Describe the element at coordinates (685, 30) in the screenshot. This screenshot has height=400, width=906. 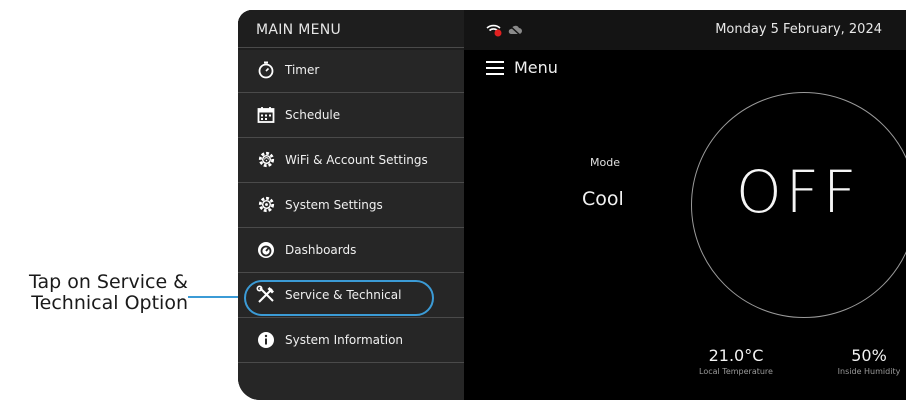
I see `status-bar: Monday 5 February, 2024` at that location.